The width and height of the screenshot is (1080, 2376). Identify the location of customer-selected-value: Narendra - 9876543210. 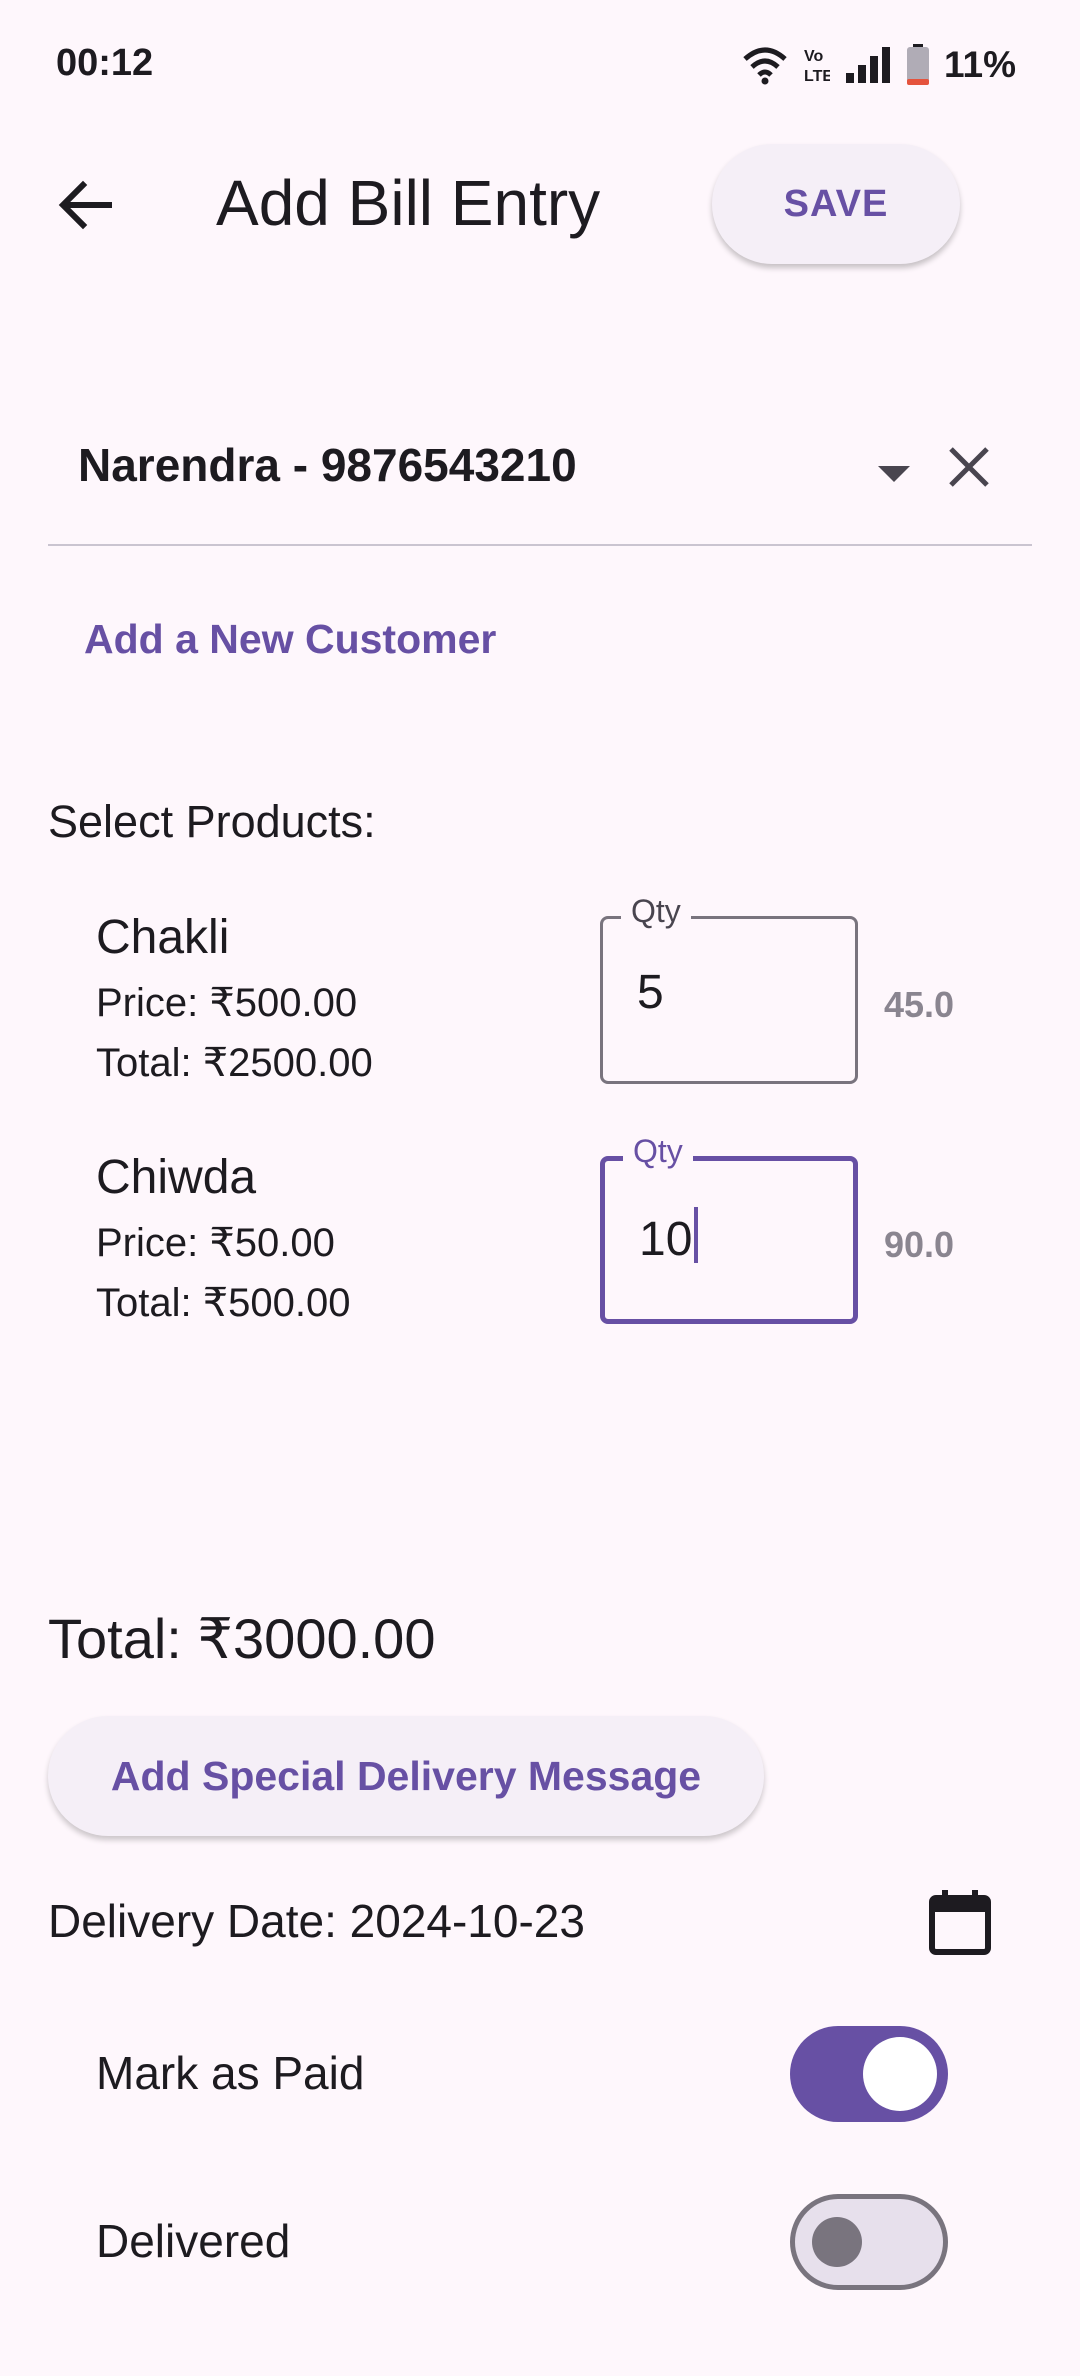
(327, 465).